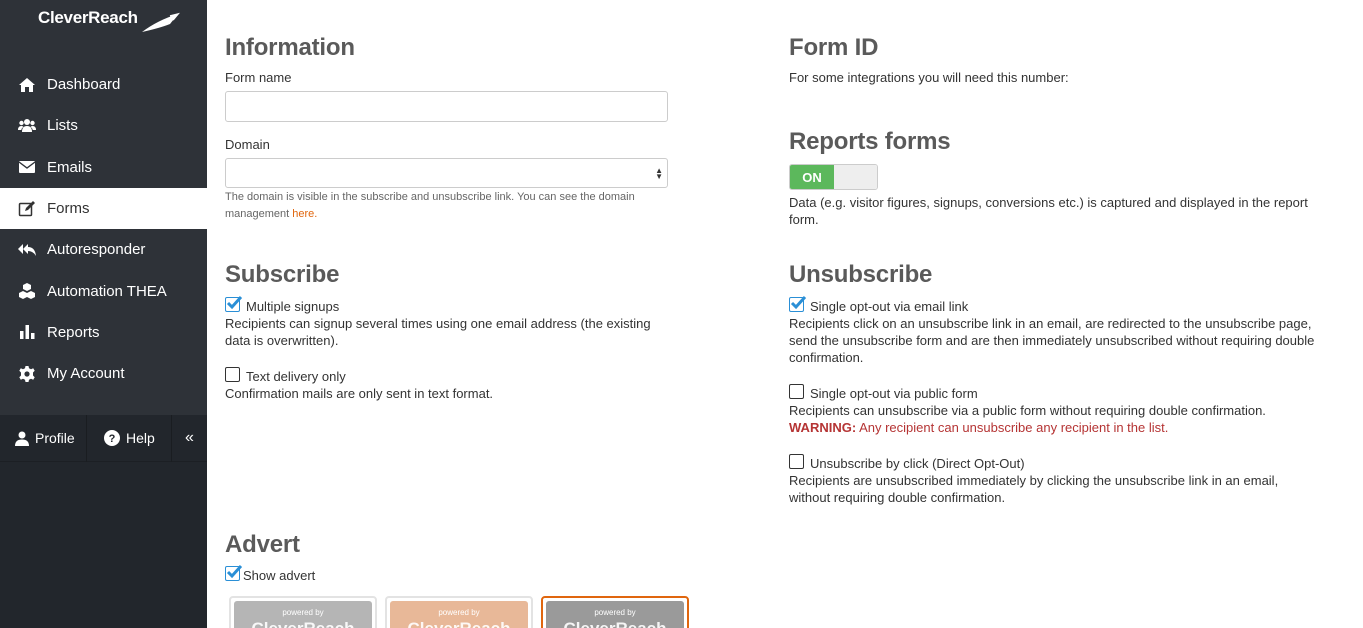  I want to click on multiple-signups-label: Multiple signups, so click(292, 306).